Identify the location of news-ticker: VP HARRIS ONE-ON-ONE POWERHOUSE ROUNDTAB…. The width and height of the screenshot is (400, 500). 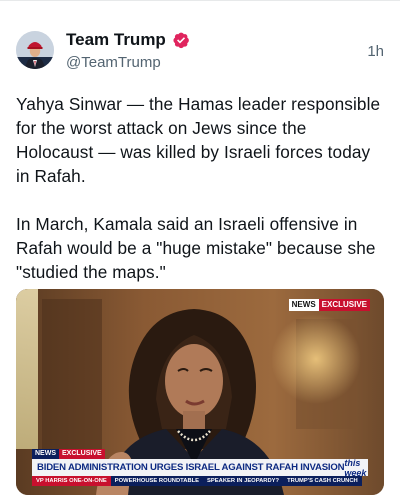
(200, 481).